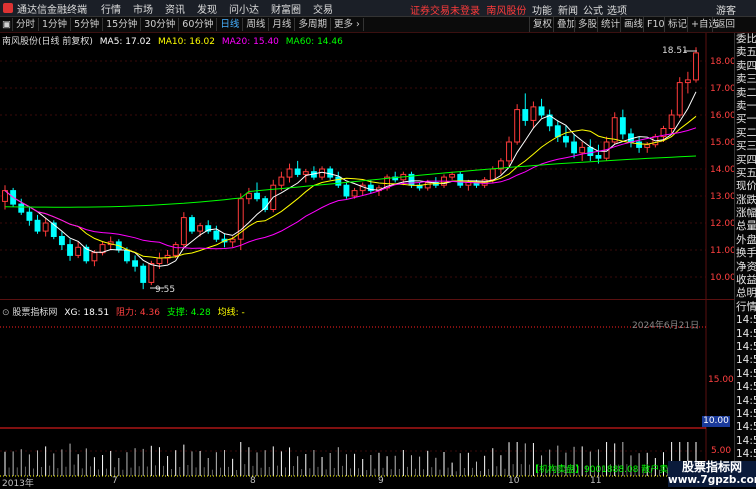 The height and width of the screenshot is (489, 756). Describe the element at coordinates (18, 484) in the screenshot. I see `xaxis-year: 2013年` at that location.